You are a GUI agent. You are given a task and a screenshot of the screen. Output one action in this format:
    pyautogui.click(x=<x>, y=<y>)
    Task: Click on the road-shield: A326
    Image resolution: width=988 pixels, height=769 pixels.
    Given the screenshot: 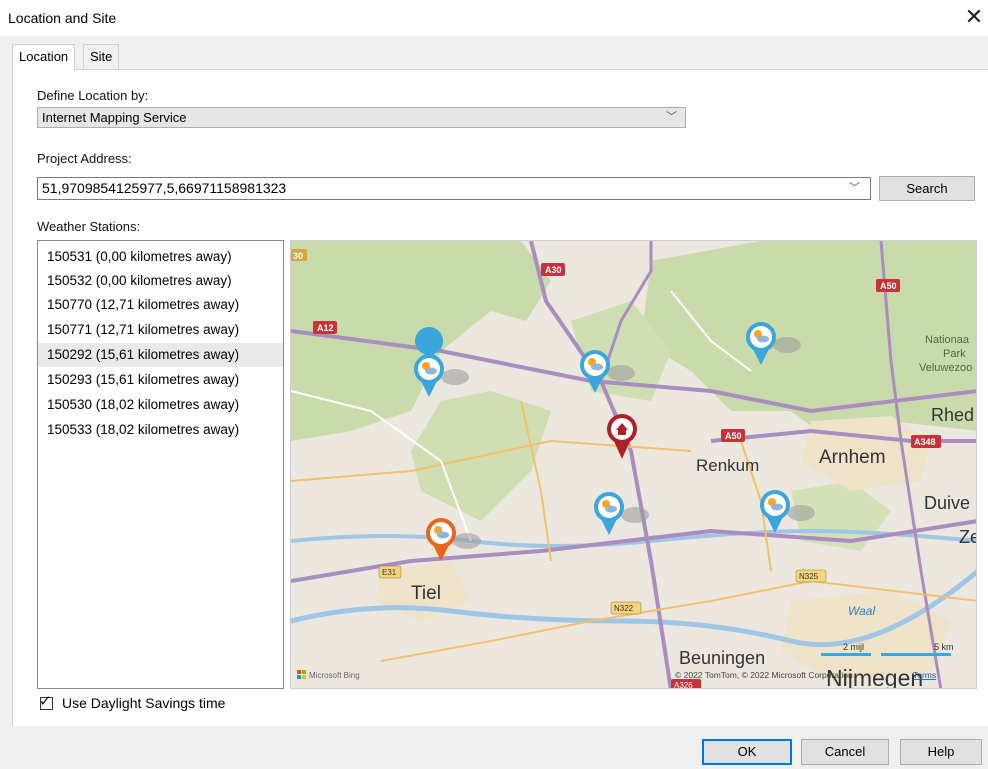 What is the action you would take?
    pyautogui.click(x=686, y=684)
    